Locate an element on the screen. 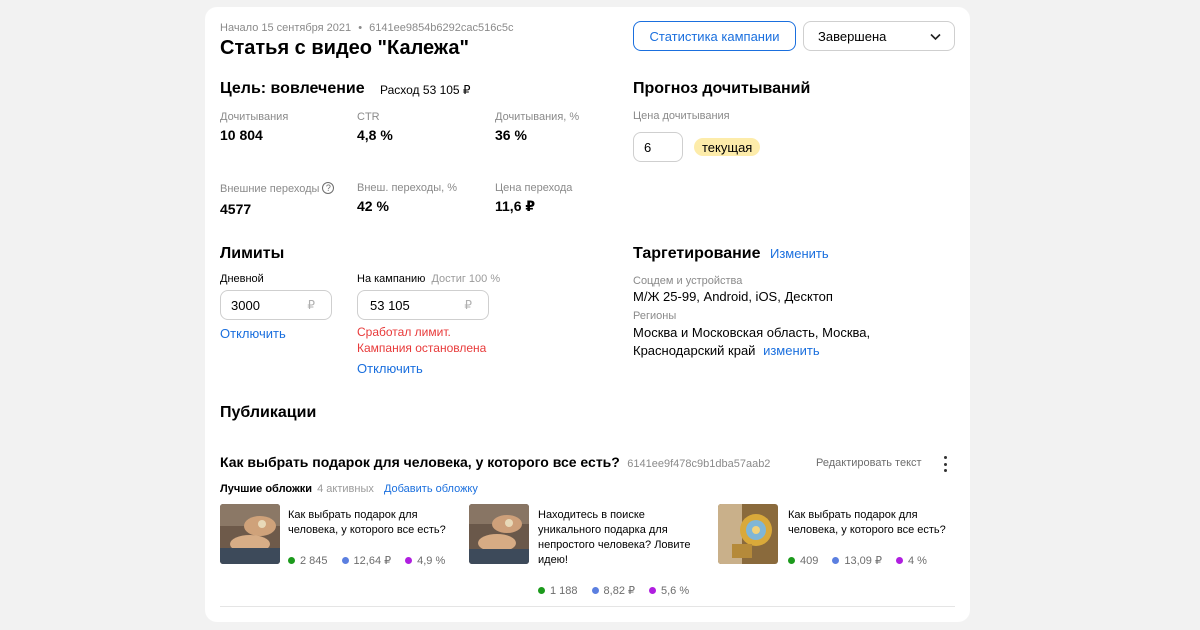  metric-value-external: 4577 is located at coordinates (236, 209).